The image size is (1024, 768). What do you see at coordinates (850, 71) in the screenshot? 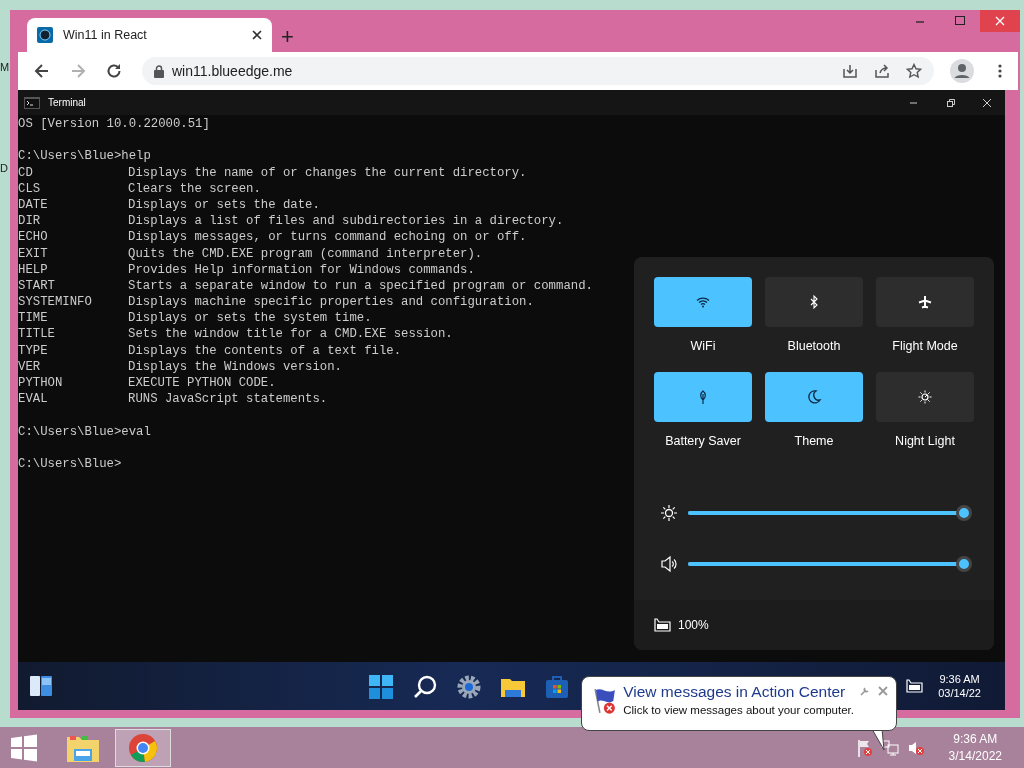
I see `download-icon` at bounding box center [850, 71].